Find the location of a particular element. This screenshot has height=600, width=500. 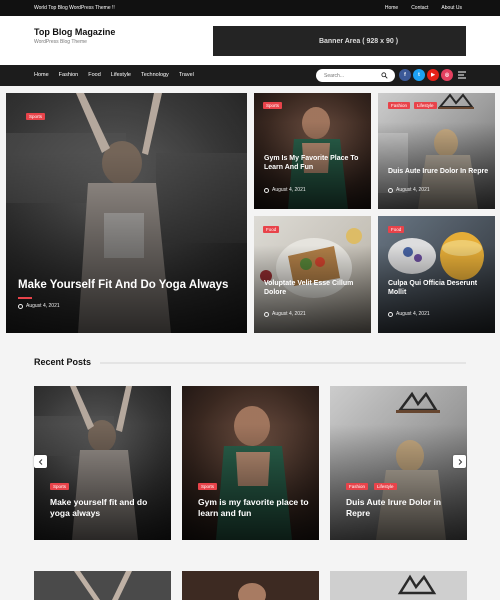

featured-title: Make Yourself Fit And Do Yoga Always is located at coordinates (128, 286).